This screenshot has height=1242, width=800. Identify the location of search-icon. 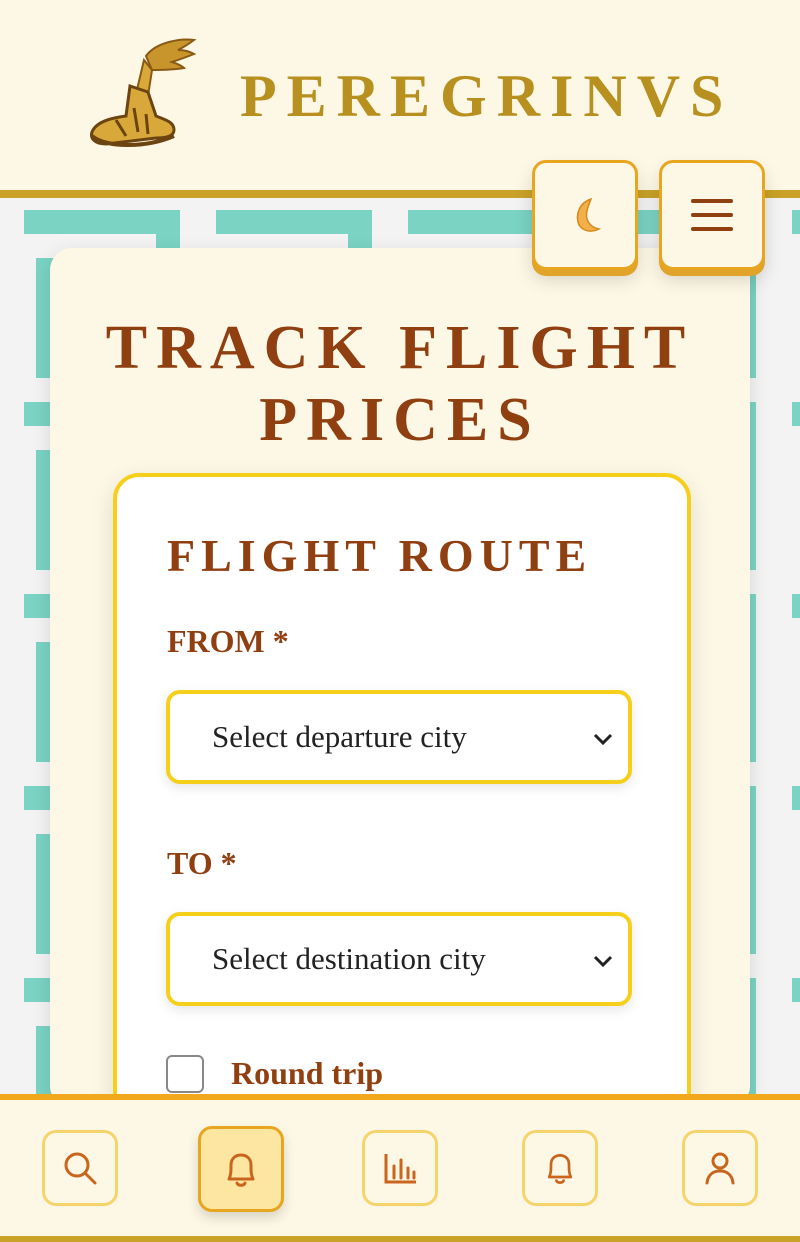
(80, 1168).